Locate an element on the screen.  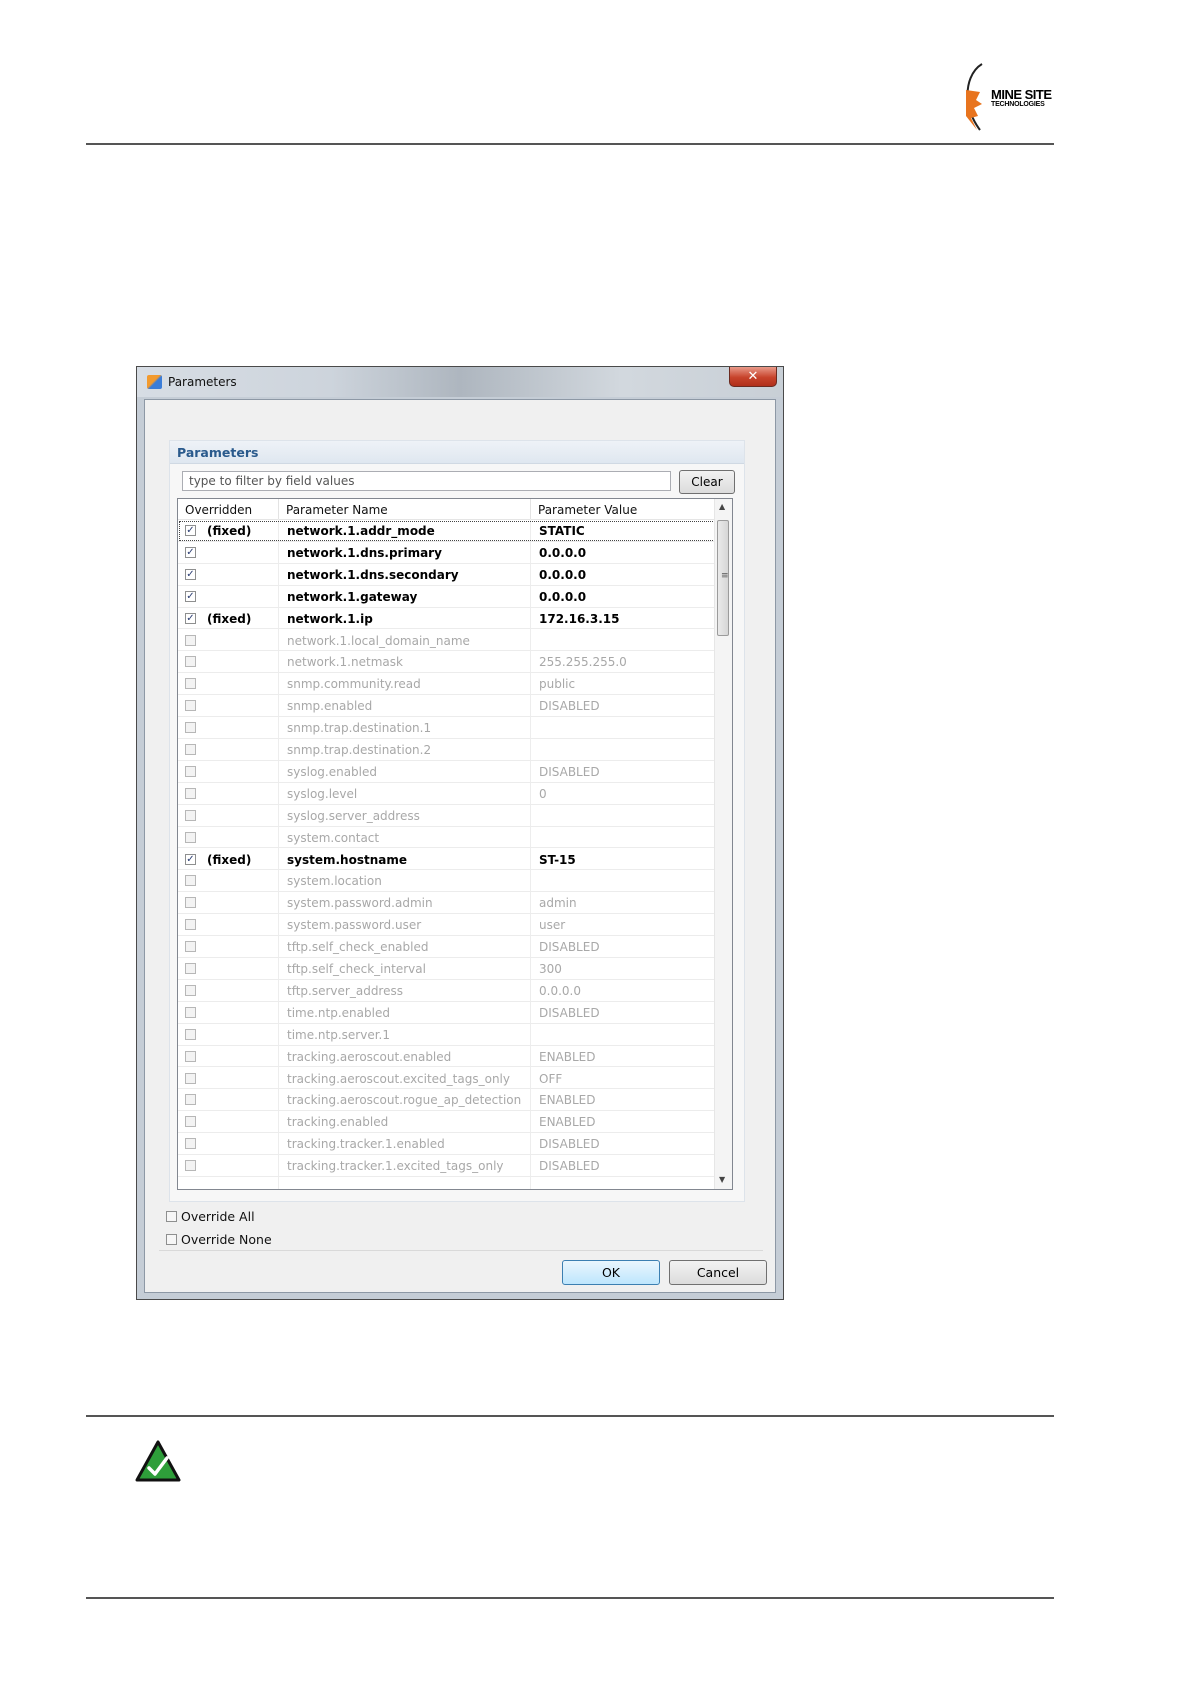
column-header-parameter-name: Parameter Name is located at coordinates (337, 510).